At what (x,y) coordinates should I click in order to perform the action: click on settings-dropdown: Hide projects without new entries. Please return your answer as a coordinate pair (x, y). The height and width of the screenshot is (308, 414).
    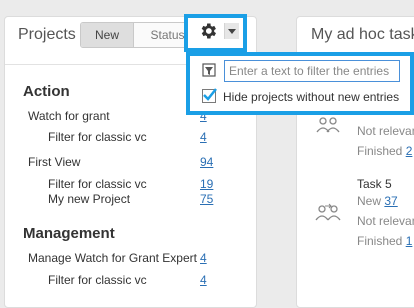
    Looking at the image, I should click on (300, 83).